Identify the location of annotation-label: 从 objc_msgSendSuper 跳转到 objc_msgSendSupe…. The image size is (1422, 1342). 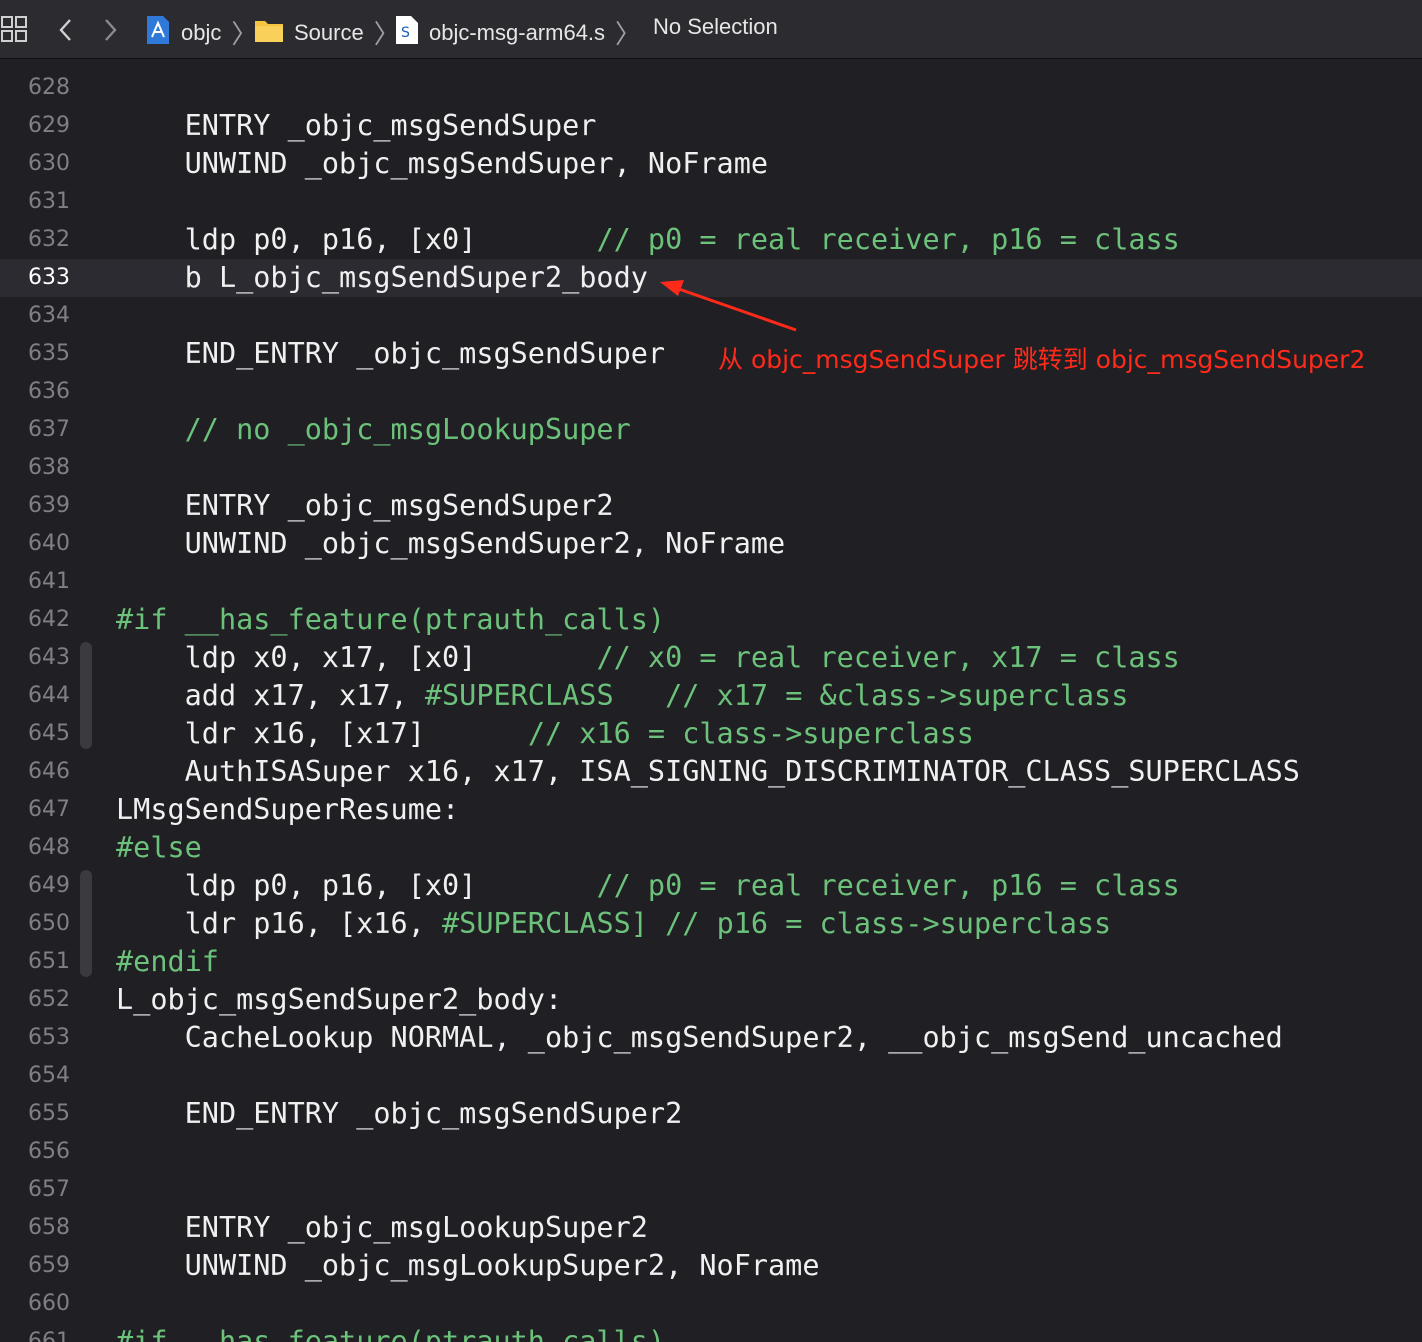
(1042, 359).